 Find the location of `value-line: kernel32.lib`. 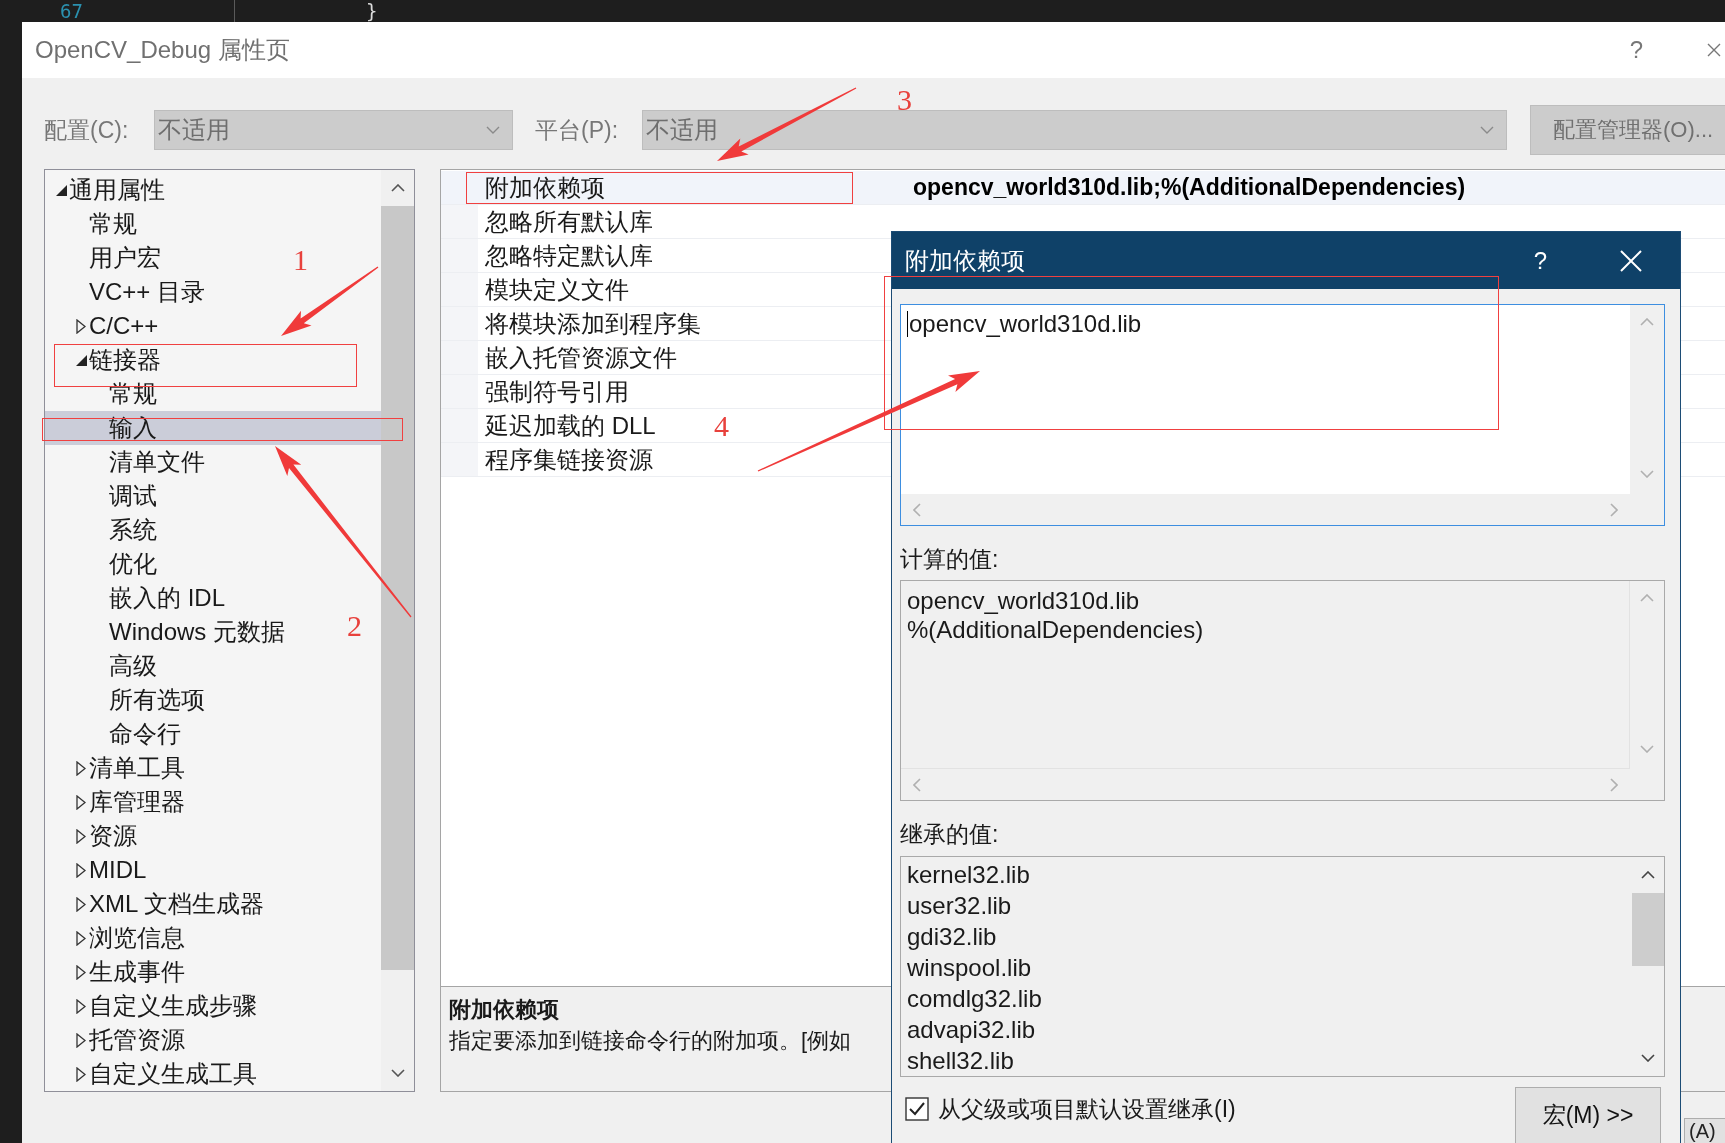

value-line: kernel32.lib is located at coordinates (968, 874).